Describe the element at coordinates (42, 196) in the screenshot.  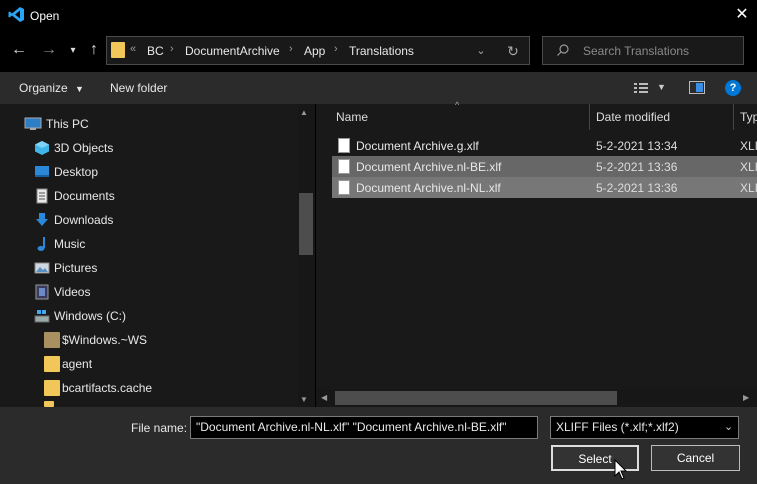
I see `documents-icon` at that location.